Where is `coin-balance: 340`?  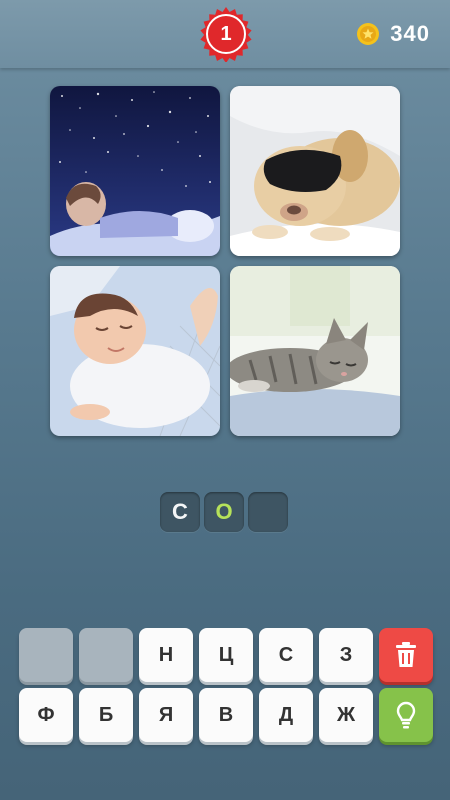
coin-balance: 340 is located at coordinates (393, 34).